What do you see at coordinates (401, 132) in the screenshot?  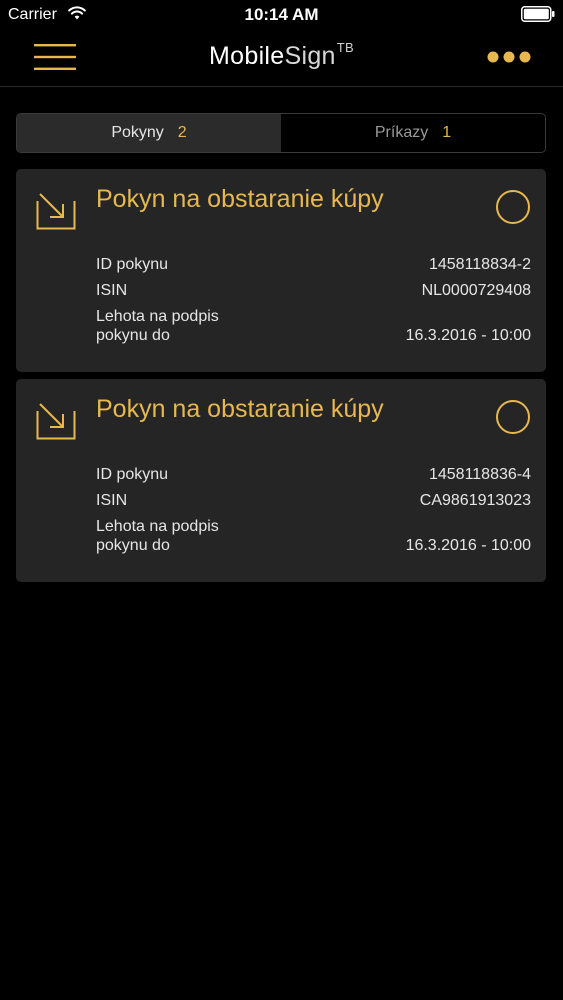 I see `tab-label: Príkazy` at bounding box center [401, 132].